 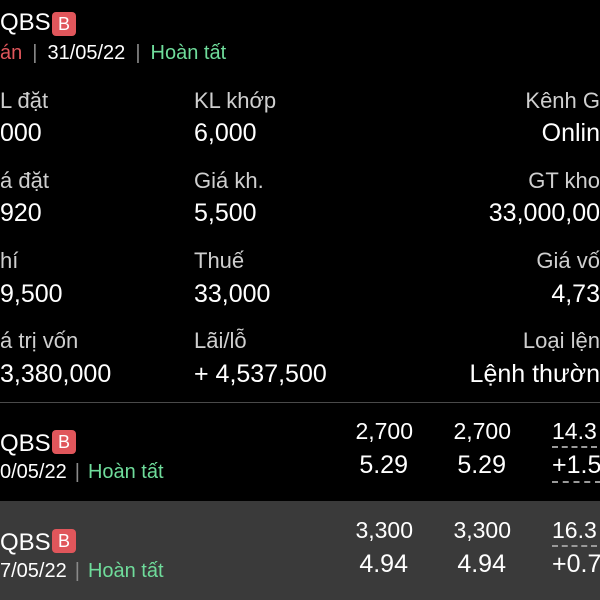 I want to click on loai-lenh-value: Lệnh thườn, so click(x=534, y=374).